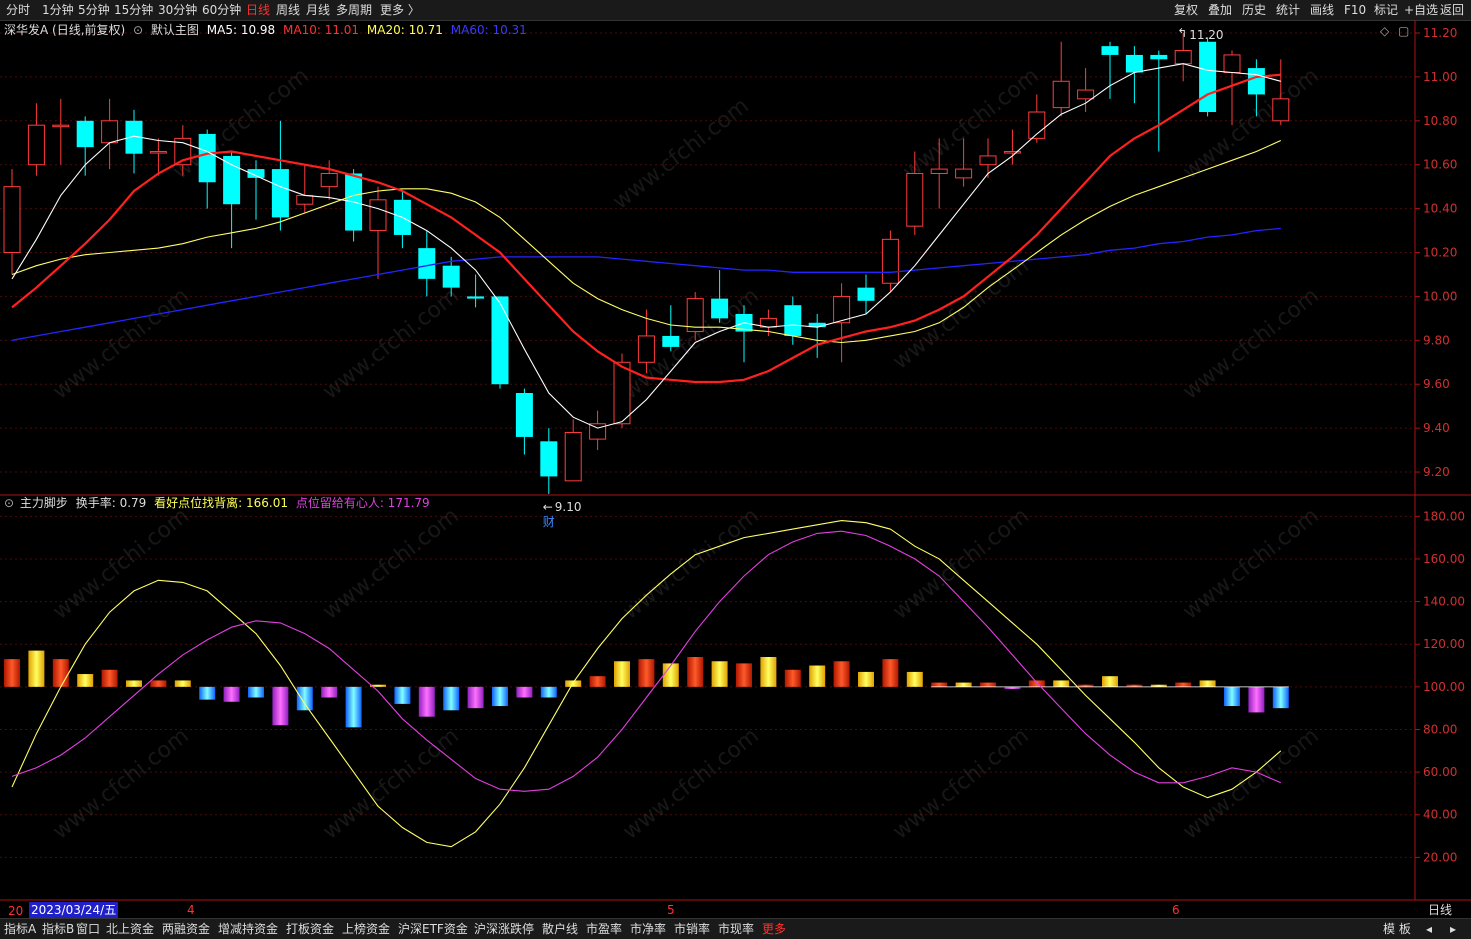 The height and width of the screenshot is (939, 1471). Describe the element at coordinates (1288, 10) in the screenshot. I see `toolbar-button-3: 统计` at that location.